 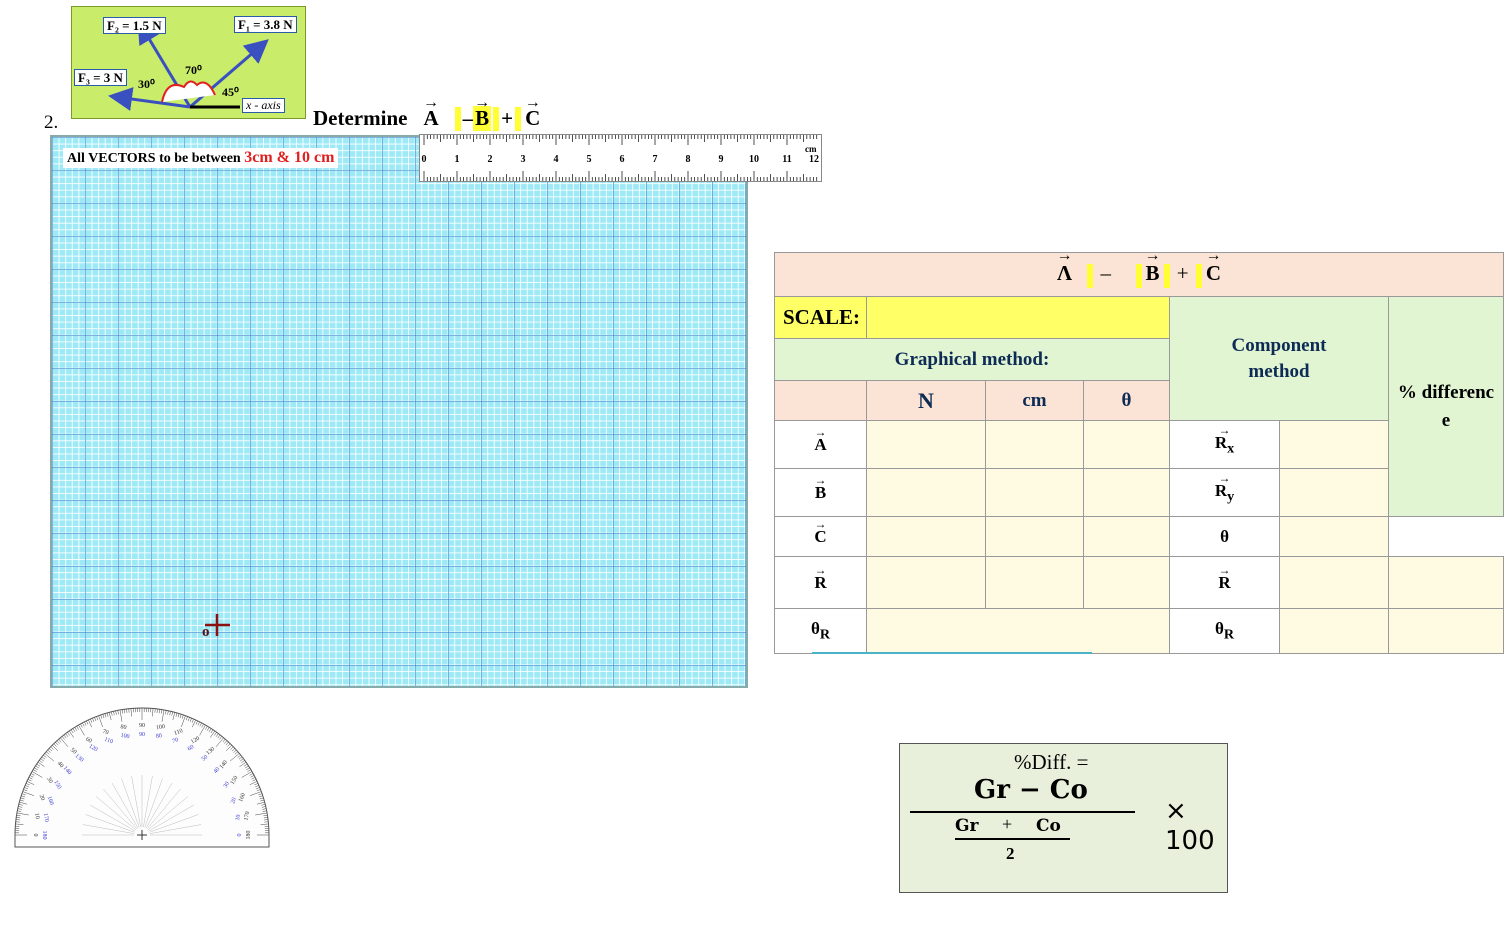 What do you see at coordinates (589, 159) in the screenshot?
I see `ruler-tick-label: 5` at bounding box center [589, 159].